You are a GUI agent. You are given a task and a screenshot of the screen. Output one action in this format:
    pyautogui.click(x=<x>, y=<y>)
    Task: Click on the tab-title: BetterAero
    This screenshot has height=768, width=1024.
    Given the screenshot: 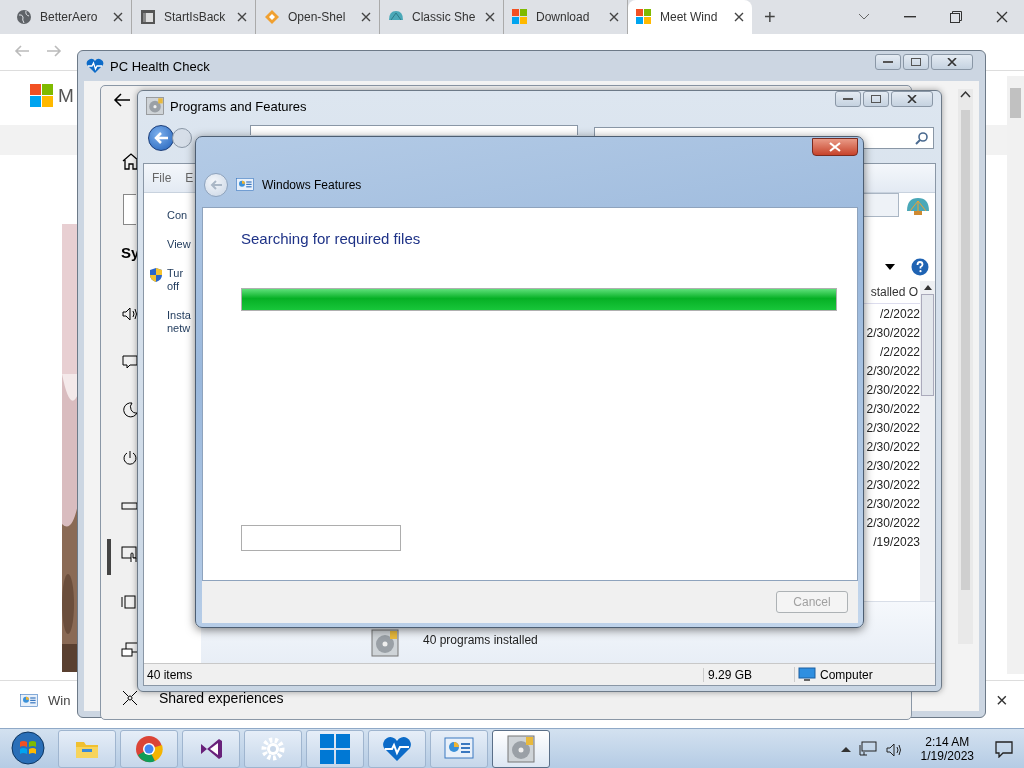 What is the action you would take?
    pyautogui.click(x=69, y=17)
    